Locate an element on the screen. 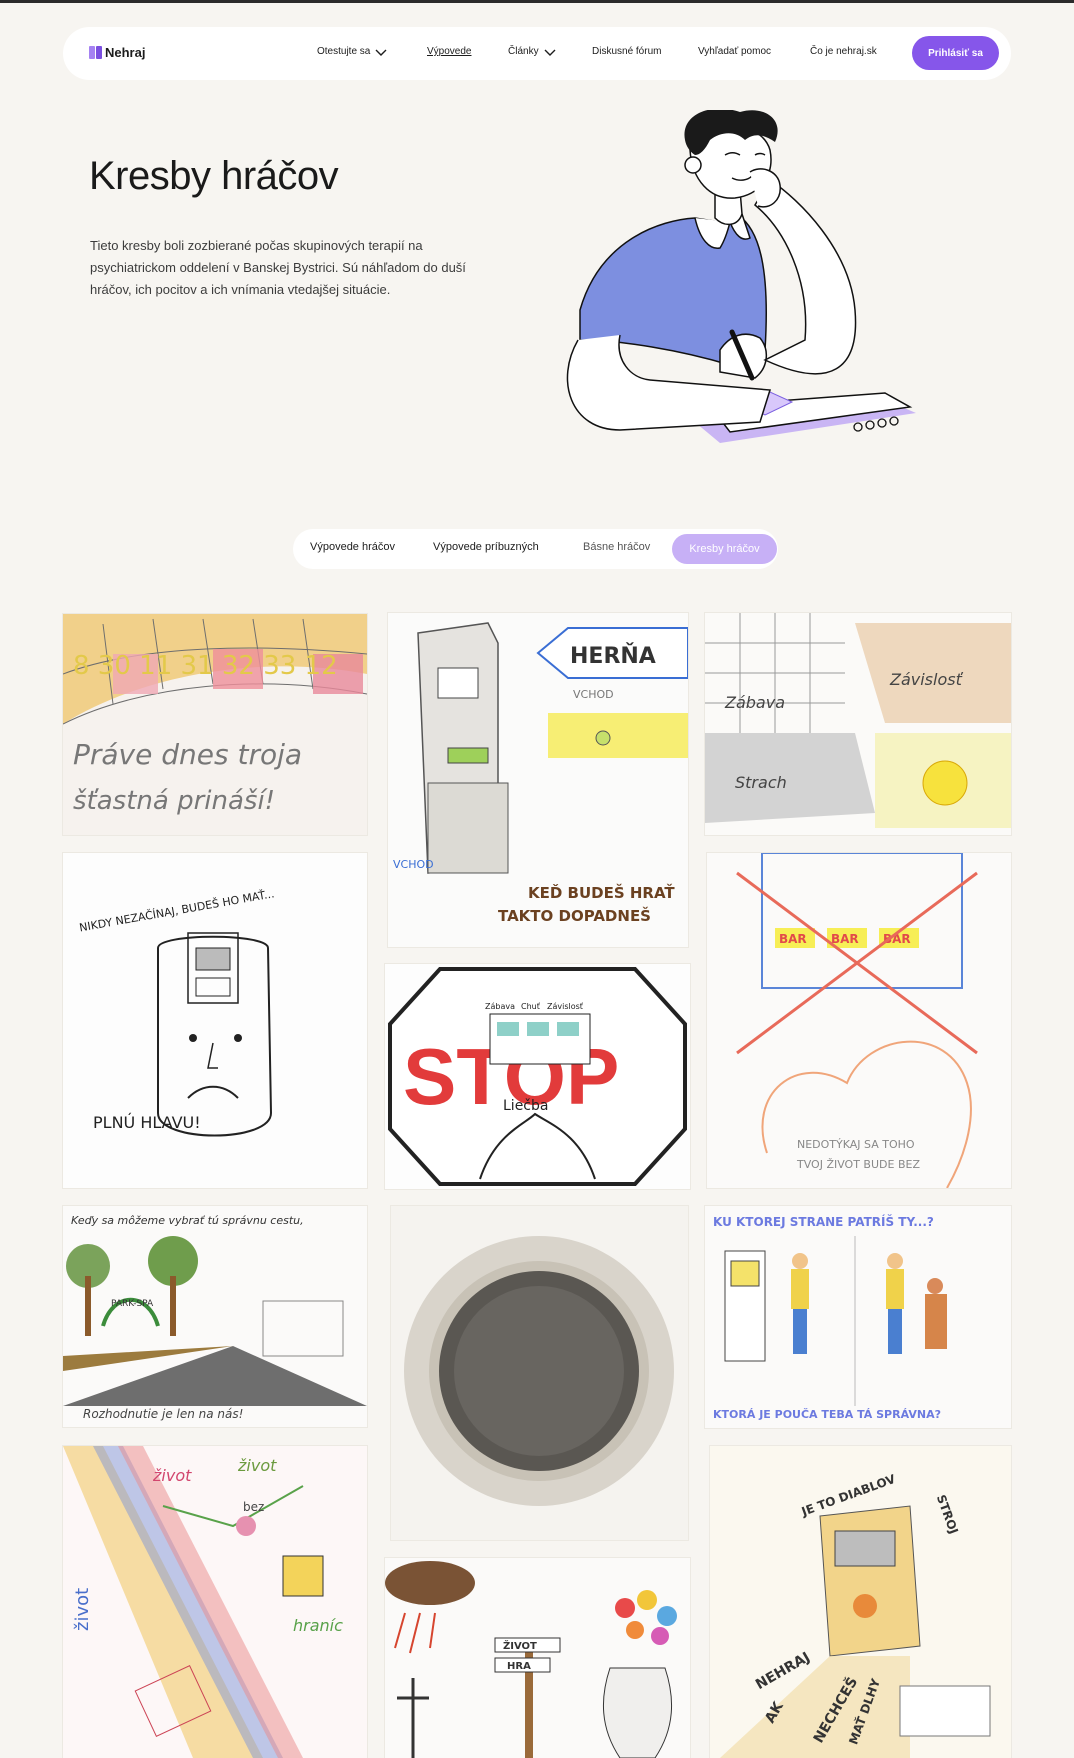 The width and height of the screenshot is (1074, 1758). drawing-text: KTORÁ JE POUČA TEBA TÁ SPRÁVNA? is located at coordinates (827, 1414).